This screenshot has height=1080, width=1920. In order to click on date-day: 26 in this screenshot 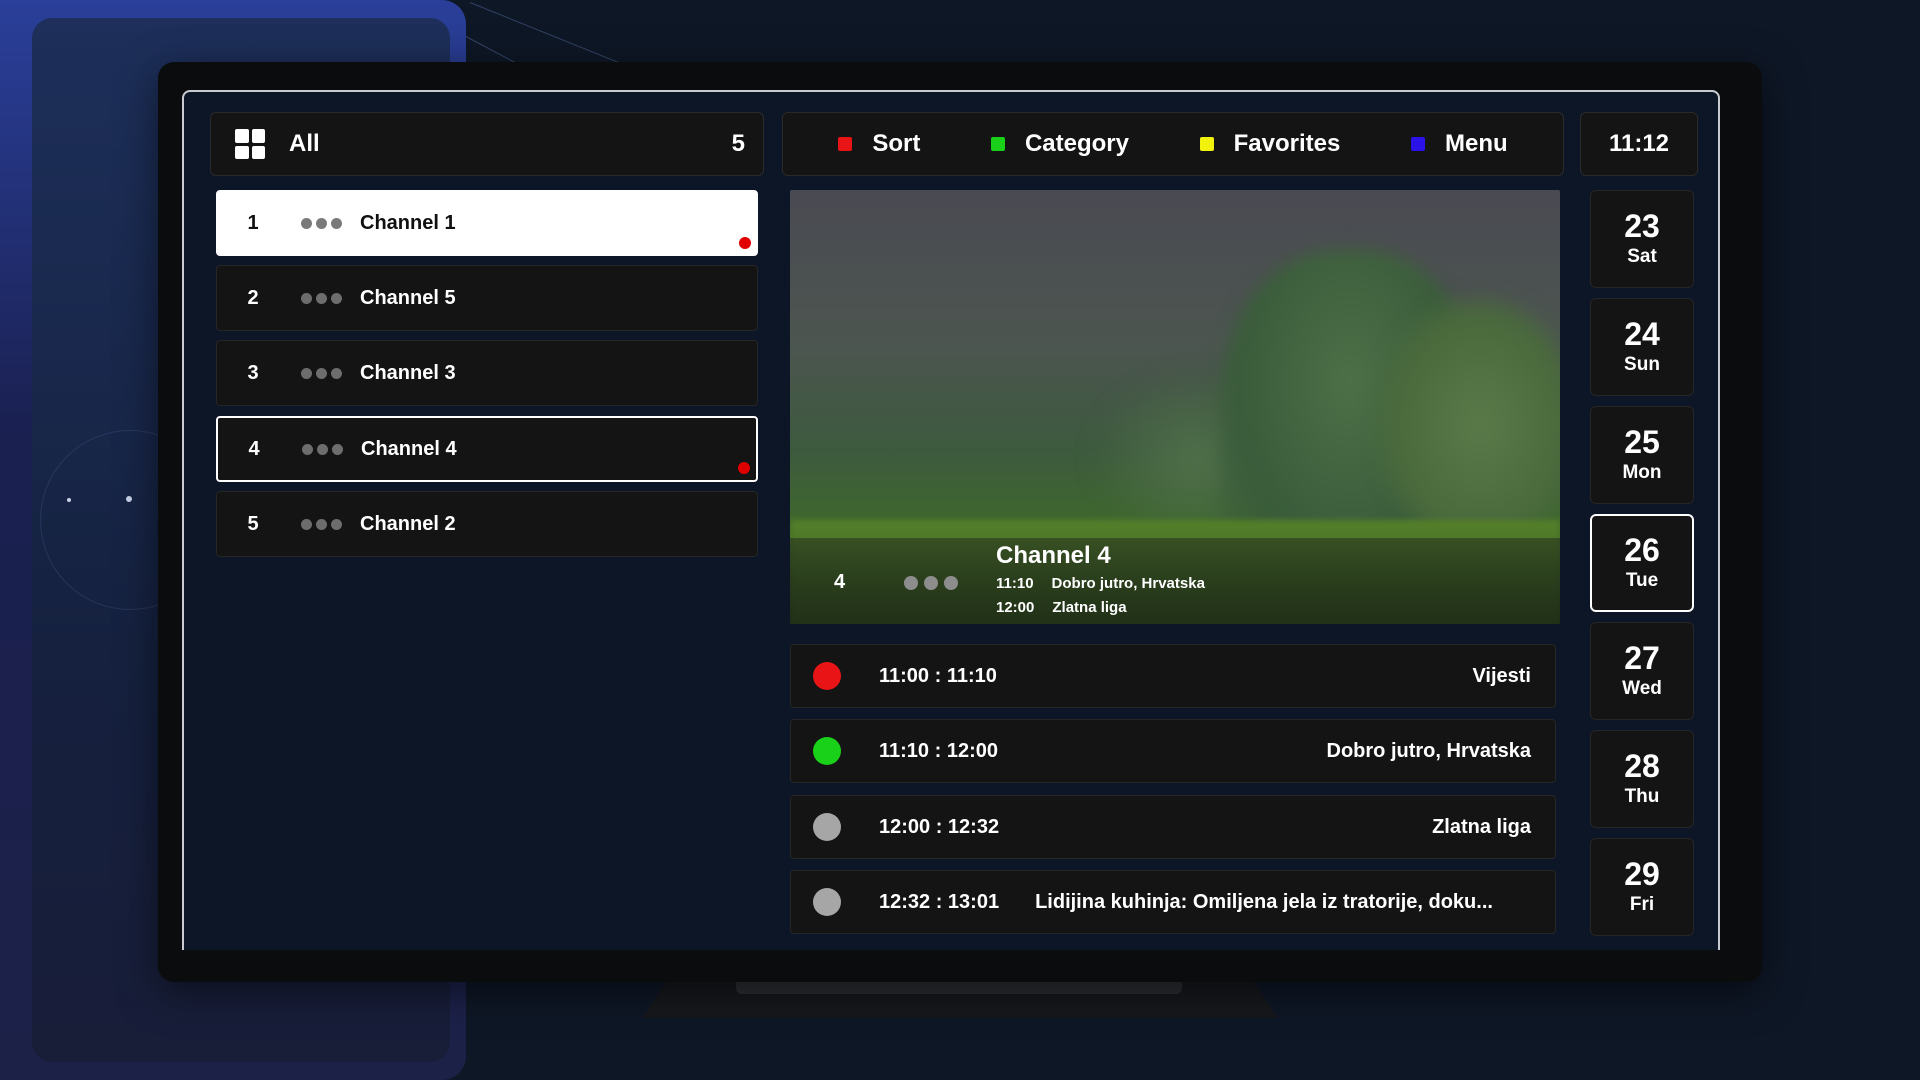, I will do `click(1642, 550)`.